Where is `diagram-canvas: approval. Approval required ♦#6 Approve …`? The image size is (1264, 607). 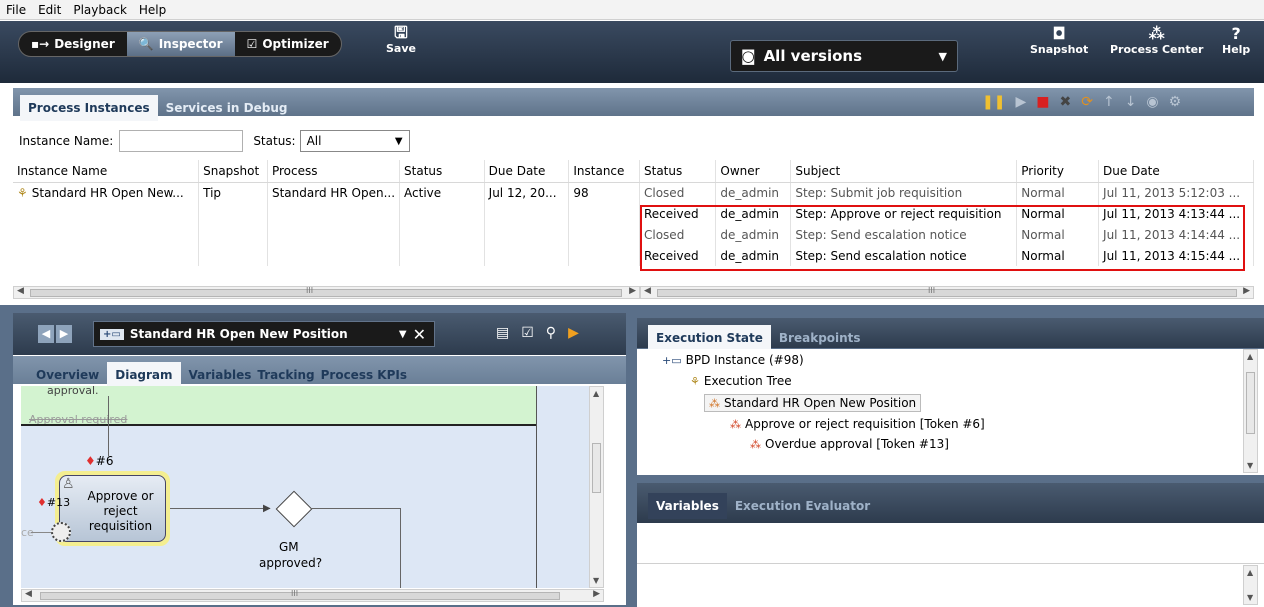
diagram-canvas: approval. Approval required ♦#6 Approve … is located at coordinates (305, 487).